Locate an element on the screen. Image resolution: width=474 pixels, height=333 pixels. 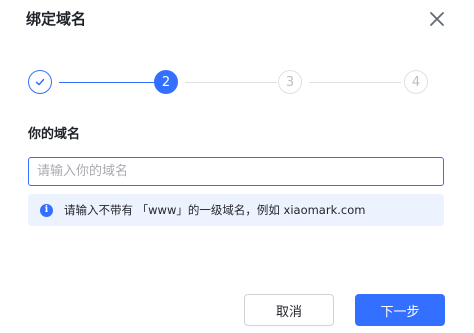
domain-field-label: 你的域名 is located at coordinates (54, 134).